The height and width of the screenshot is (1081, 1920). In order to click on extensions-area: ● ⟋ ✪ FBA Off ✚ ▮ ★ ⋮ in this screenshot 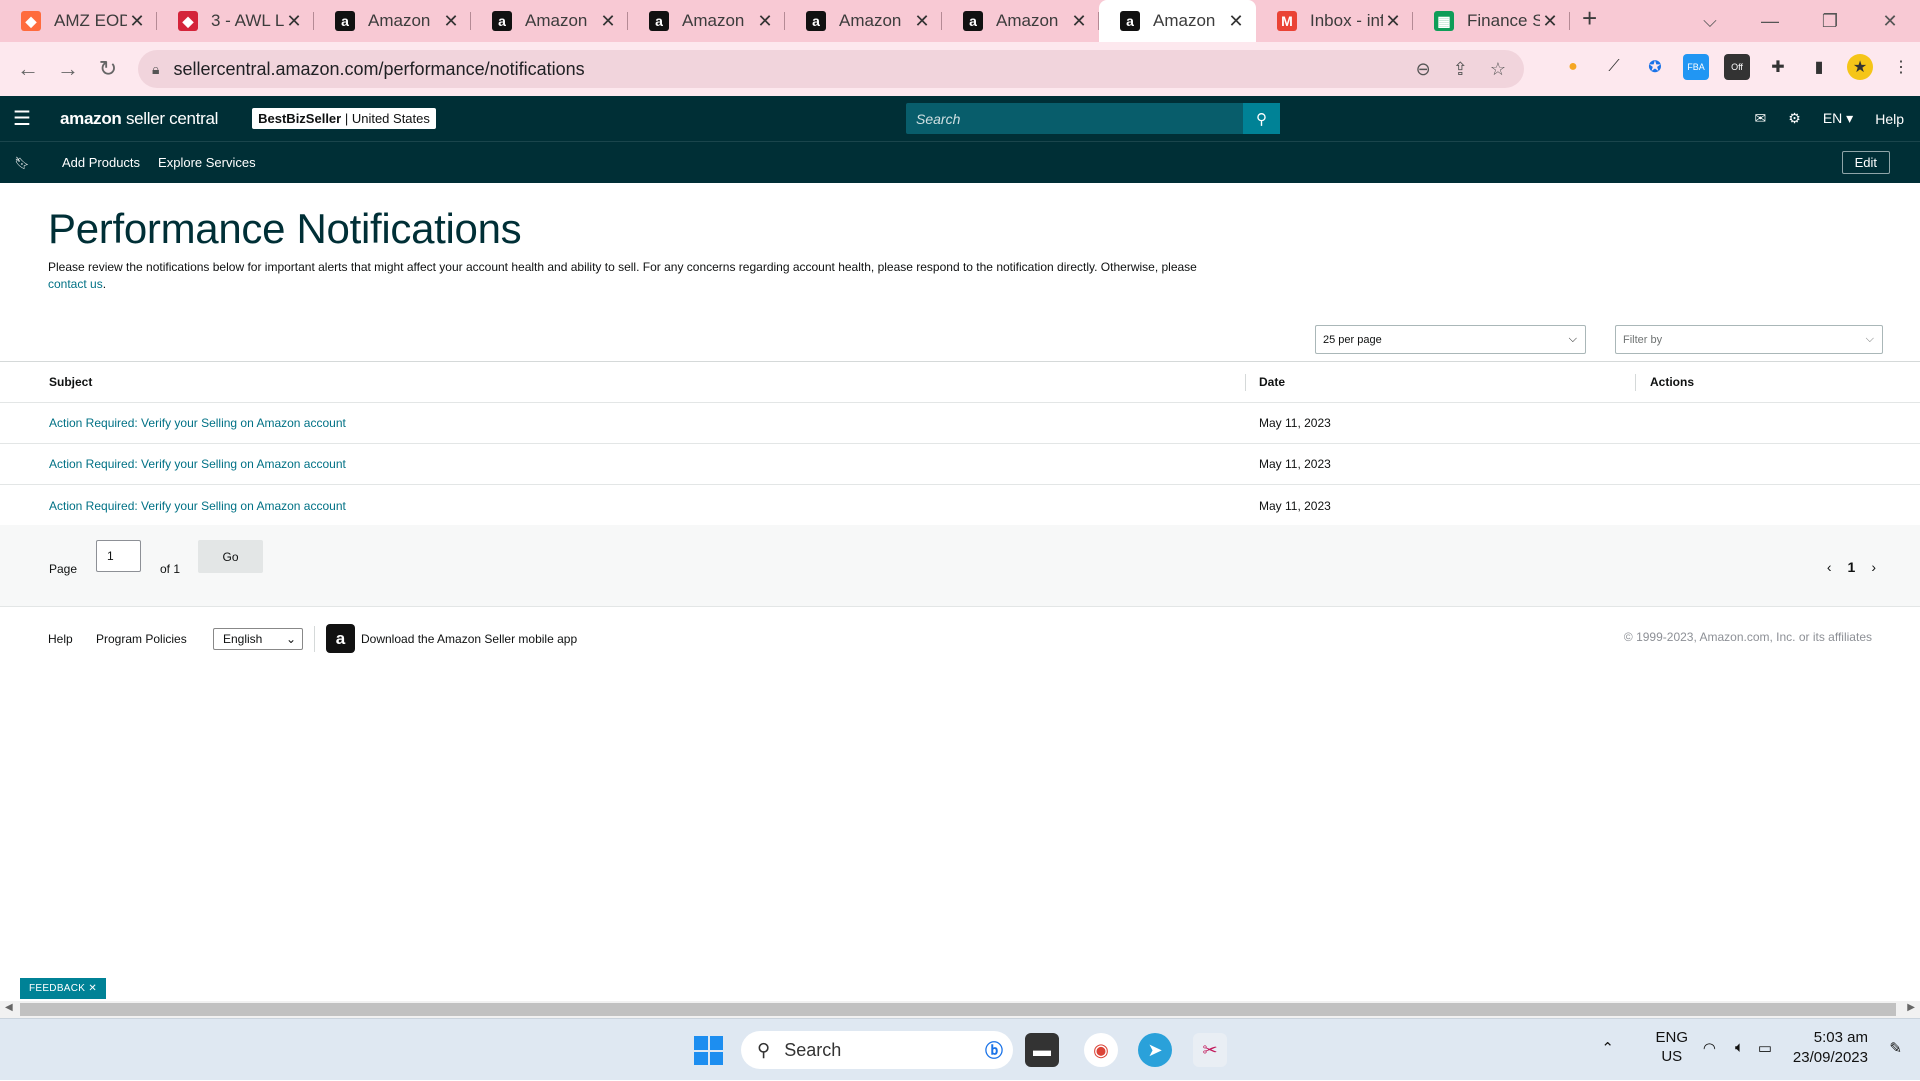, I will do `click(1737, 67)`.